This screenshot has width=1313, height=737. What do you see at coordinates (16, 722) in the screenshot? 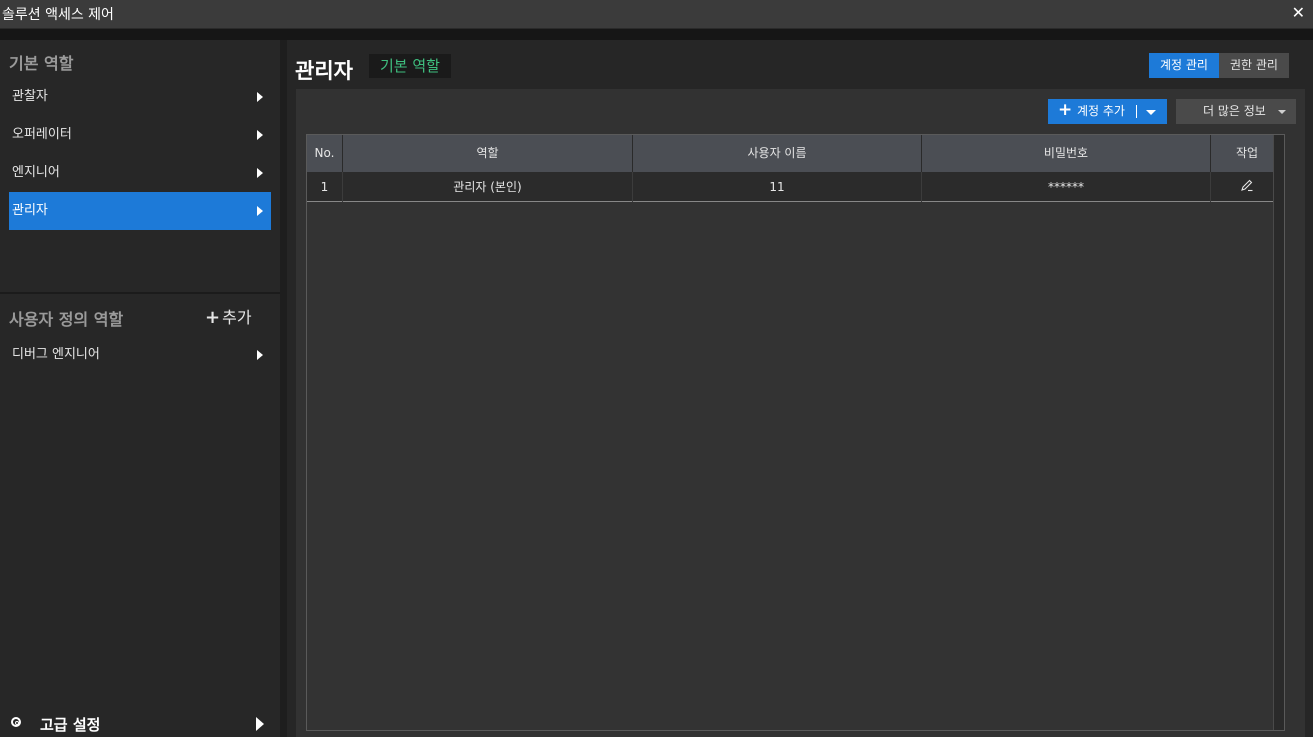
I see `settings-icon` at bounding box center [16, 722].